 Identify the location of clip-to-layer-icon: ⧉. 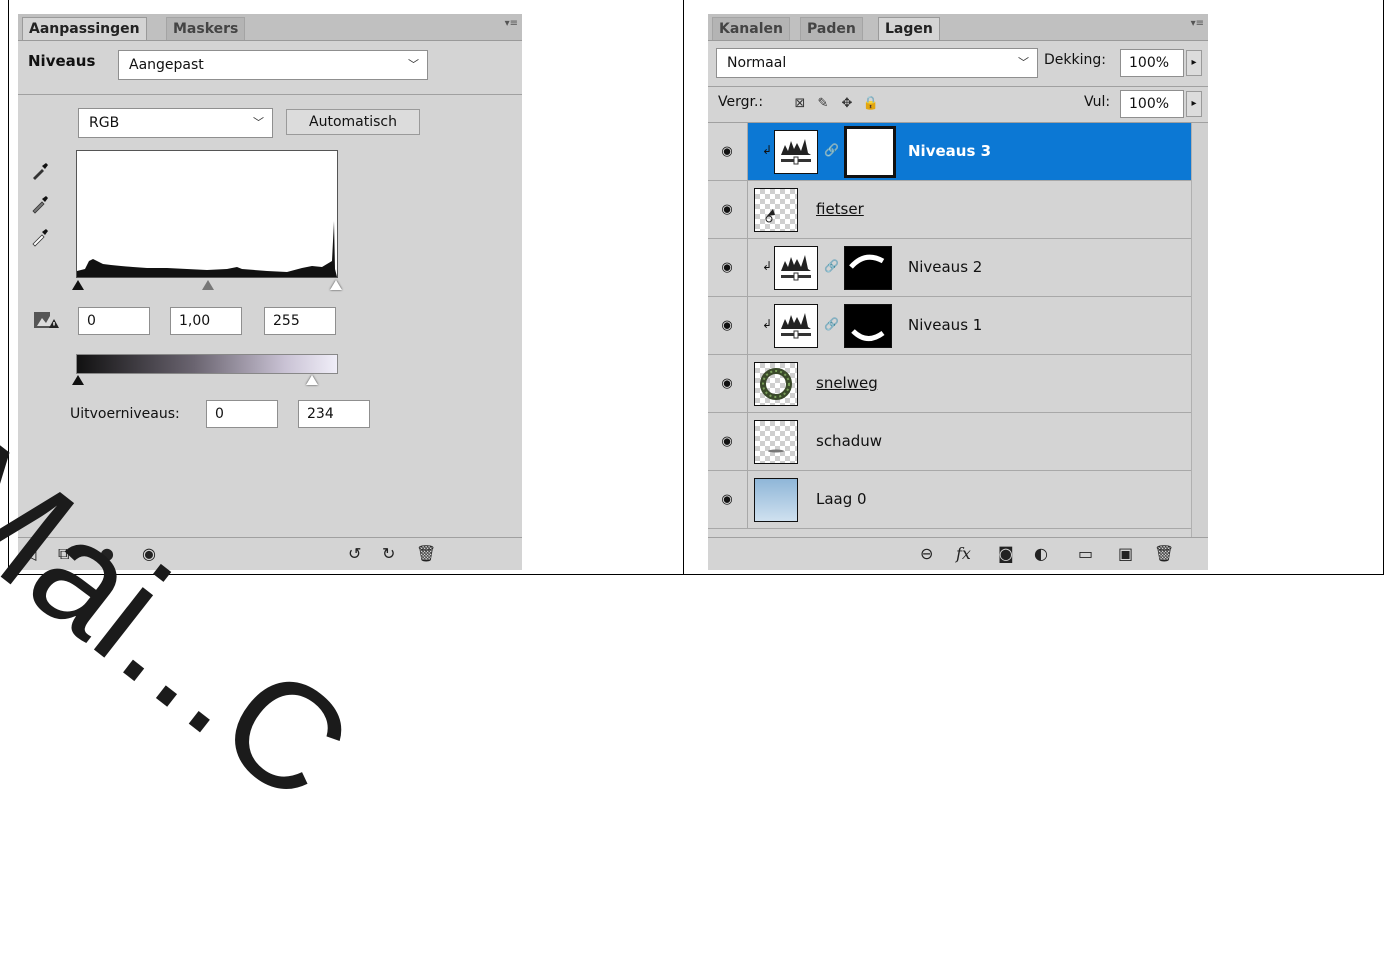
(63, 554).